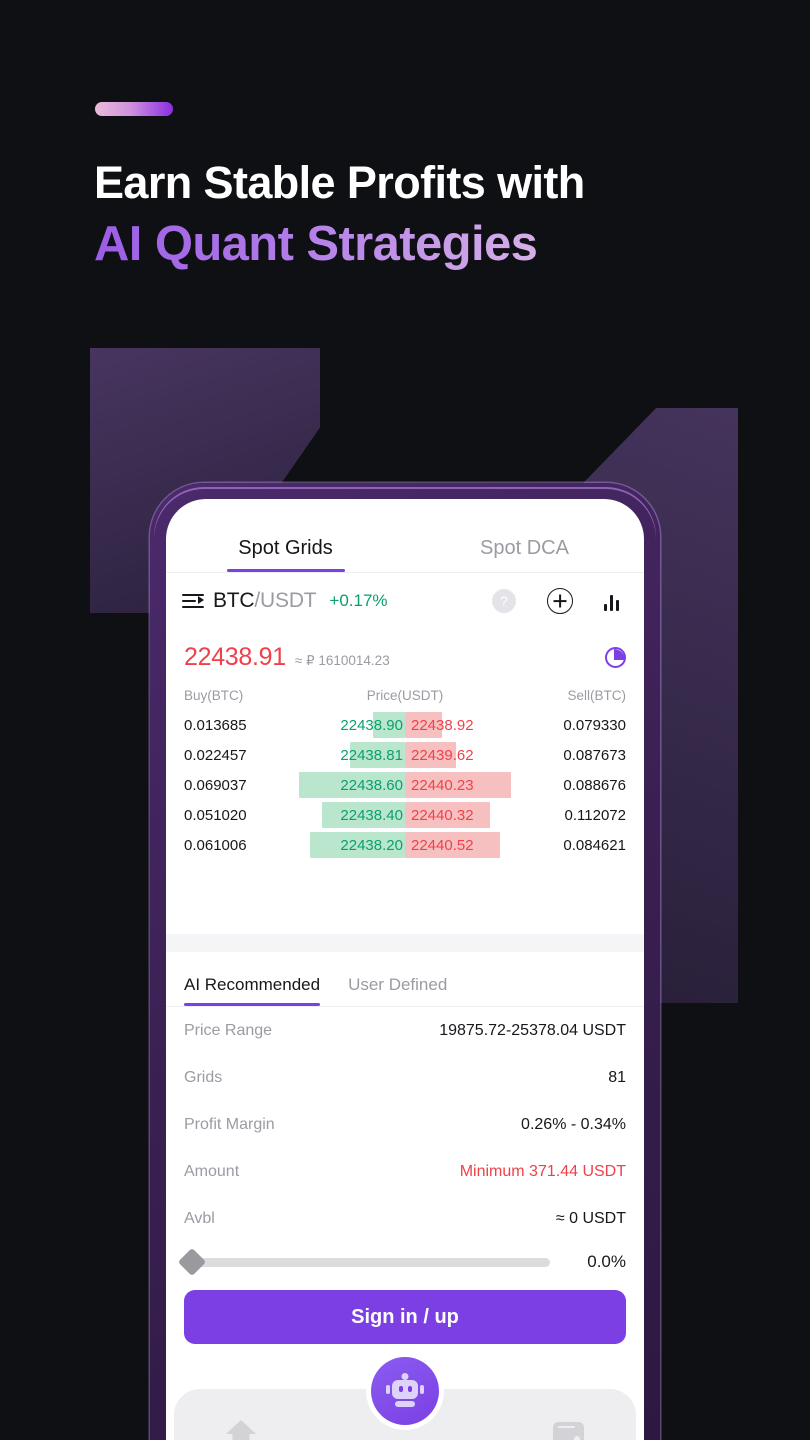  What do you see at coordinates (617, 1077) in the screenshot?
I see `detail-value: 81` at bounding box center [617, 1077].